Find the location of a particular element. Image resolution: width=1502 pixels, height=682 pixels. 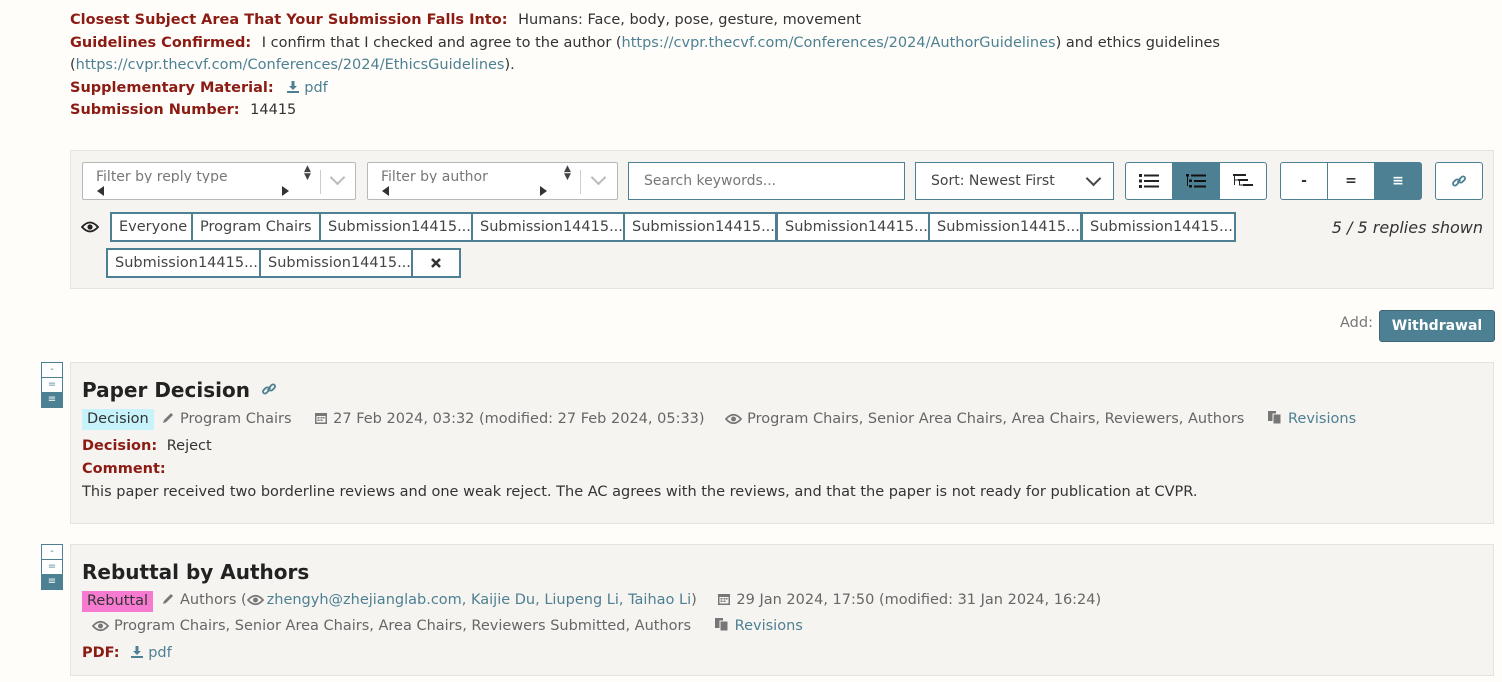

copy-link-group is located at coordinates (1459, 181).